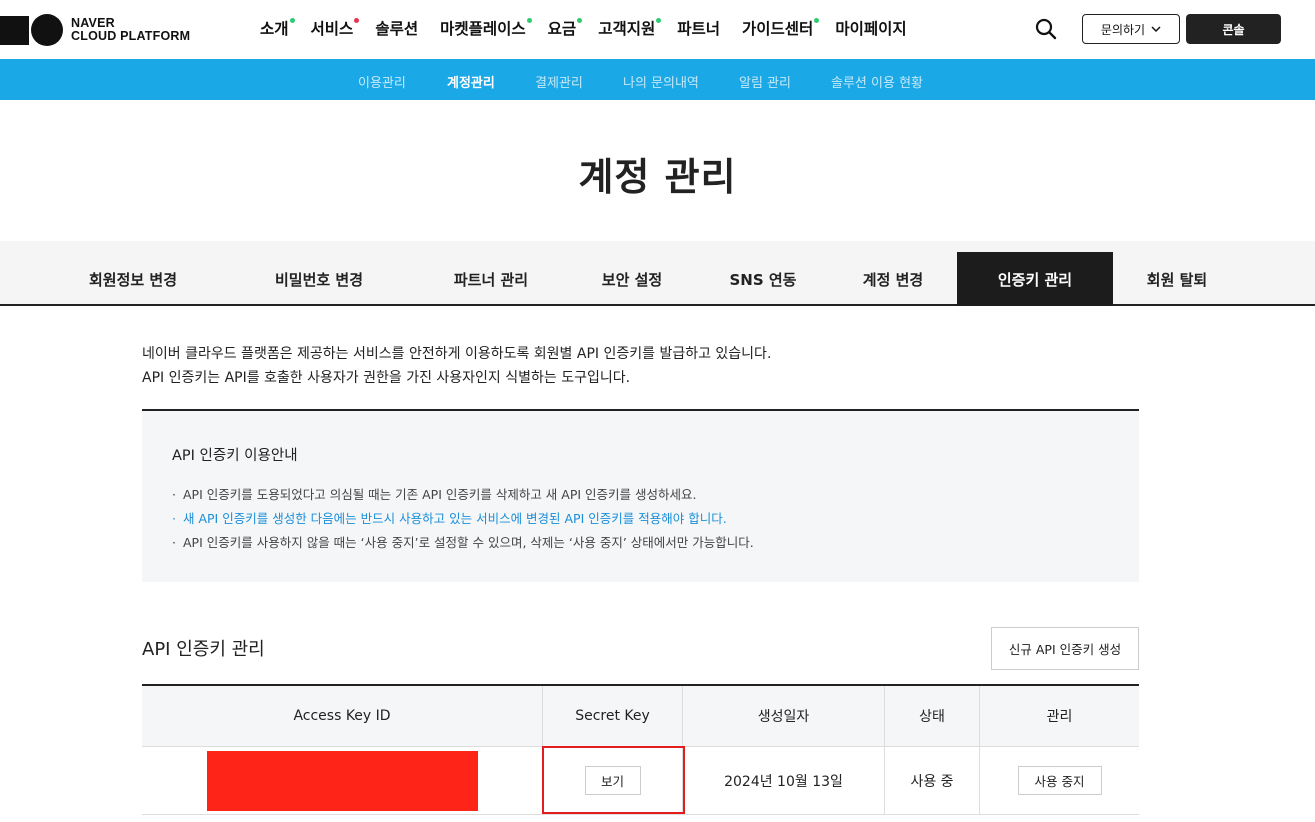 The height and width of the screenshot is (822, 1315). I want to click on table-row: 보기 2024년 10월 13일 사용 중 사용 중지, so click(640, 781).